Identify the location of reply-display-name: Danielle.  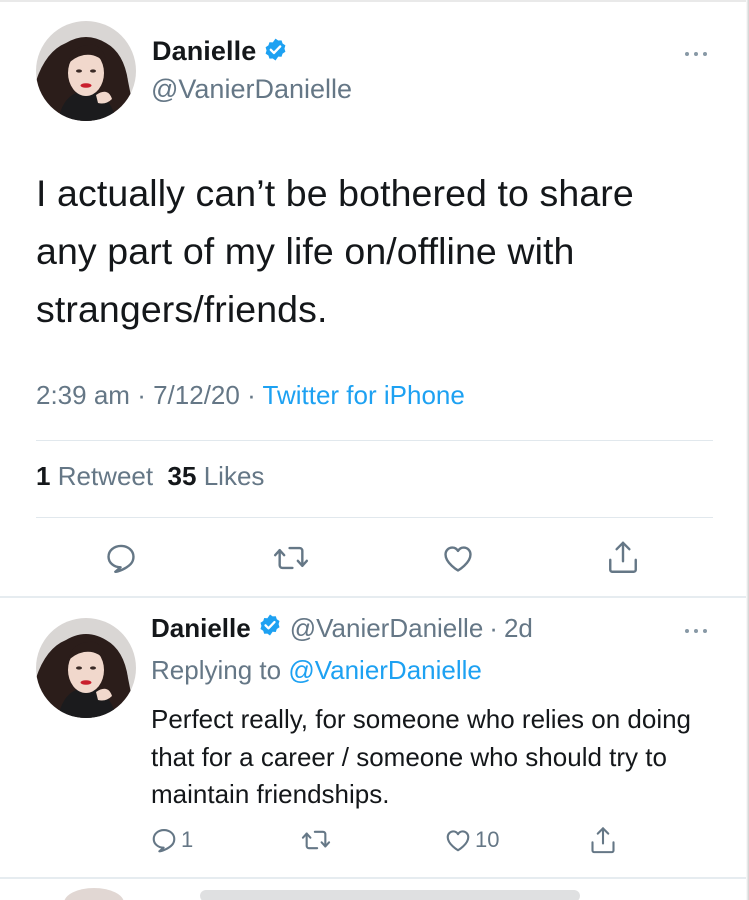
(201, 628).